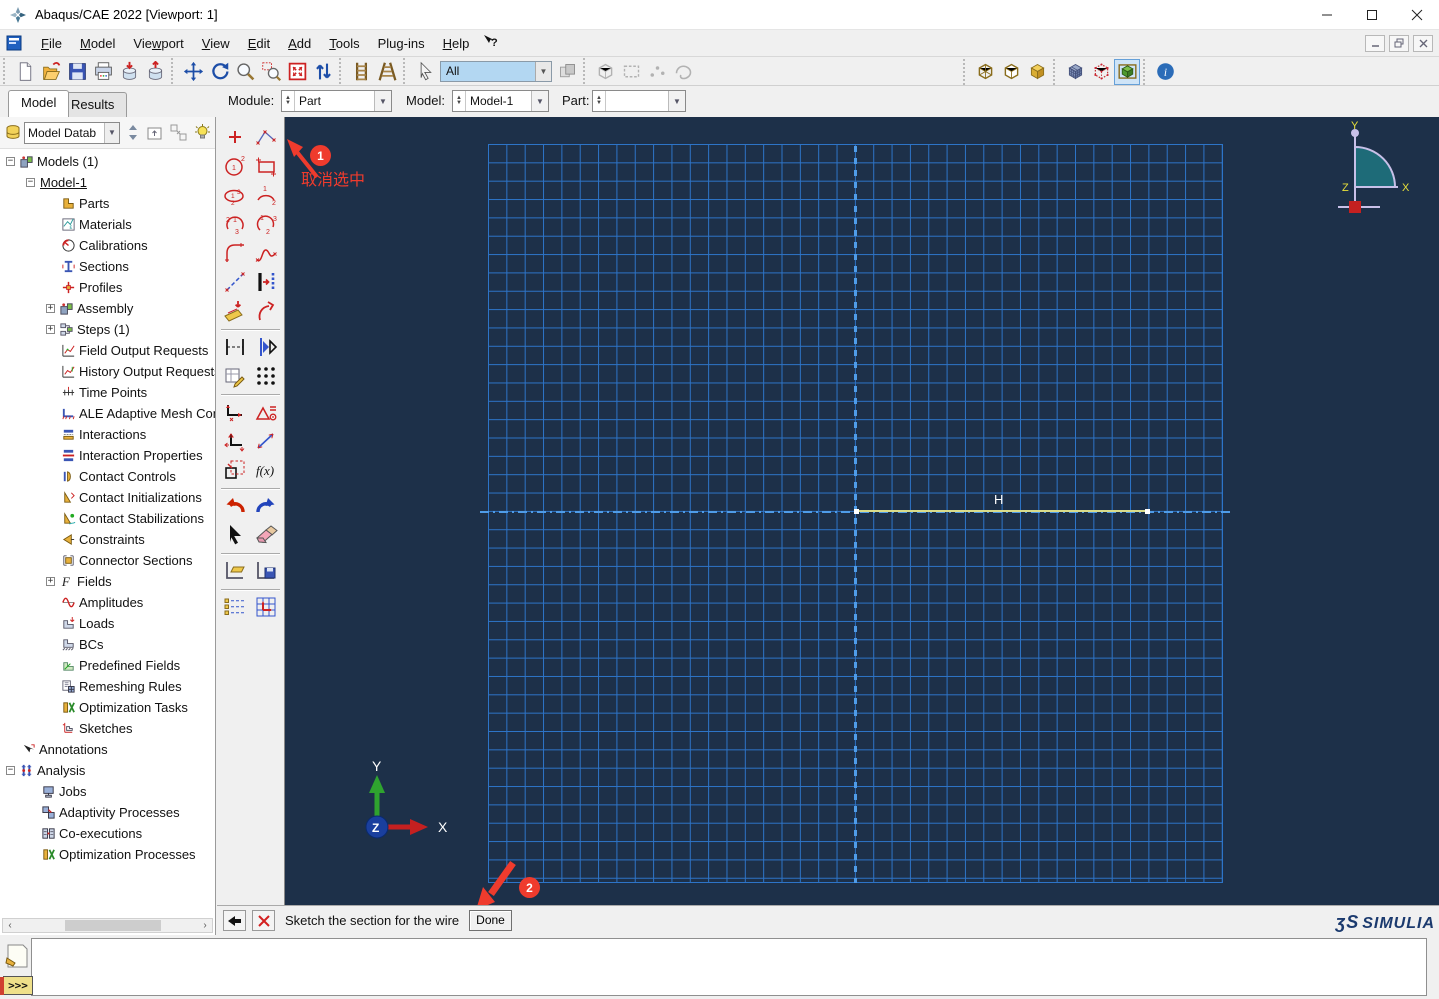  I want to click on render-hidden-button, so click(1011, 72).